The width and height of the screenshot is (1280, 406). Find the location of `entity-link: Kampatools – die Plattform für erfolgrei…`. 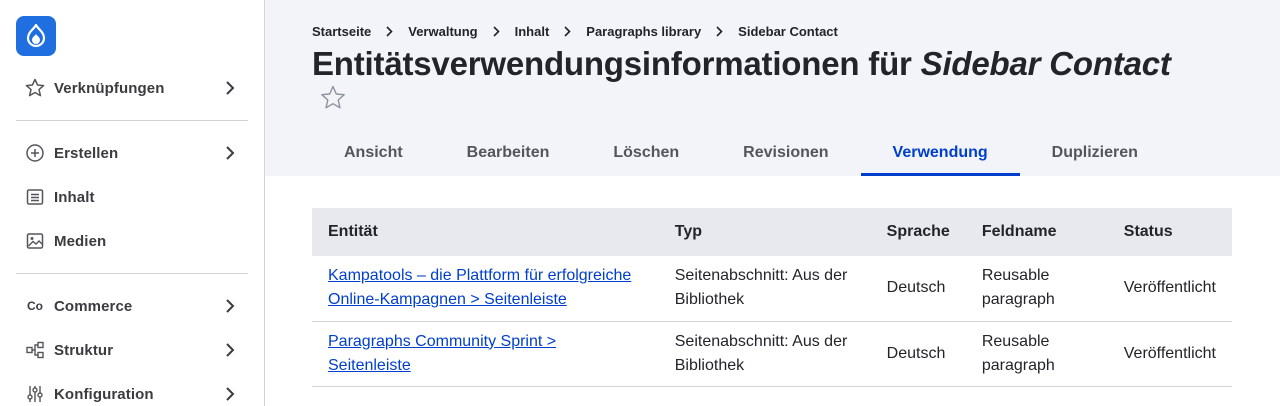

entity-link: Kampatools – die Plattform für erfolgrei… is located at coordinates (479, 287).